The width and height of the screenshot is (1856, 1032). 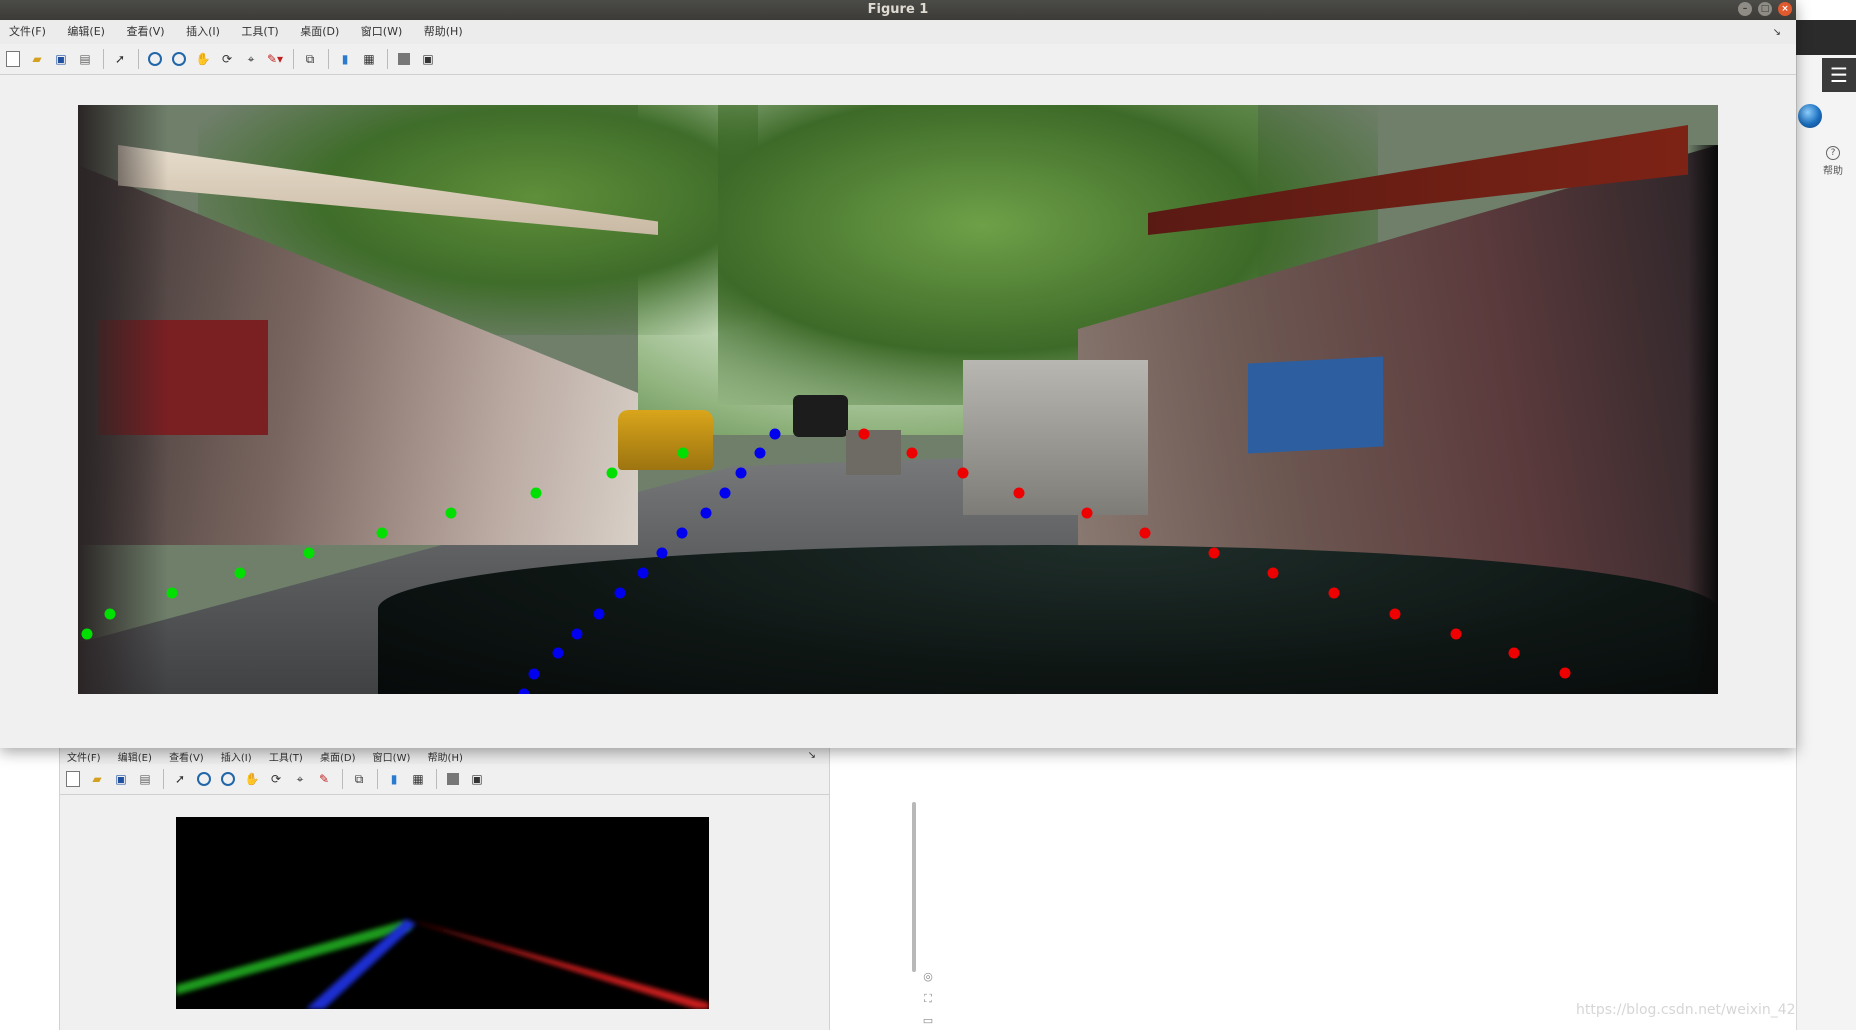 What do you see at coordinates (873, 452) in the screenshot?
I see `tricycle` at bounding box center [873, 452].